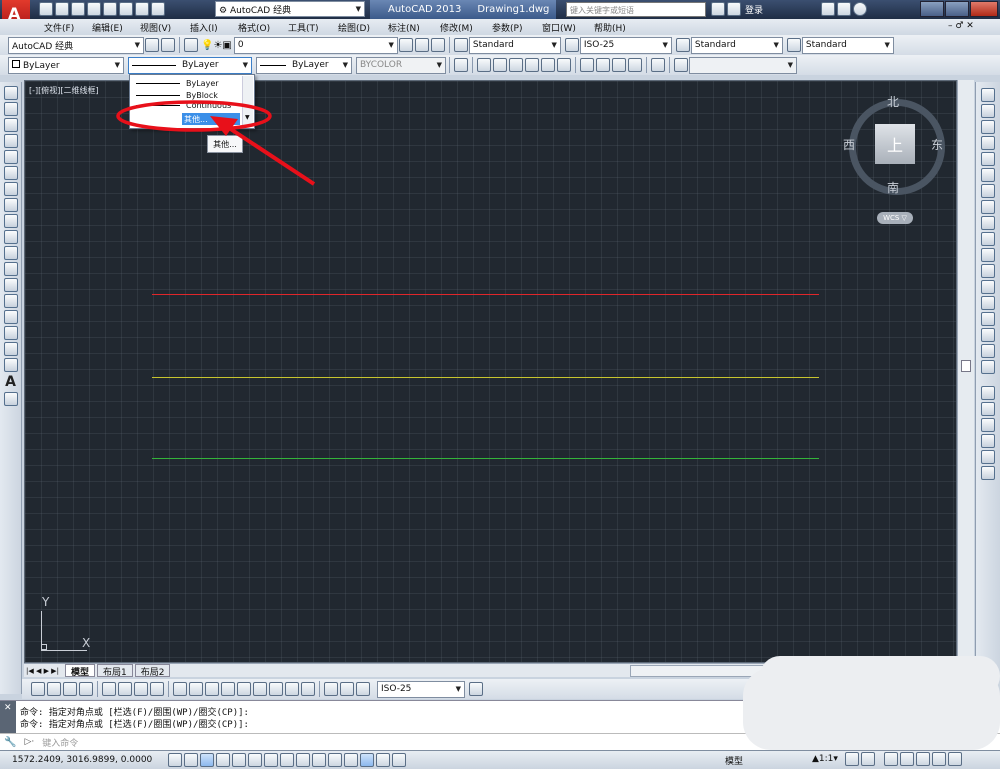 The height and width of the screenshot is (769, 1000). I want to click on annotation-arrow-shaft, so click(270, 155).